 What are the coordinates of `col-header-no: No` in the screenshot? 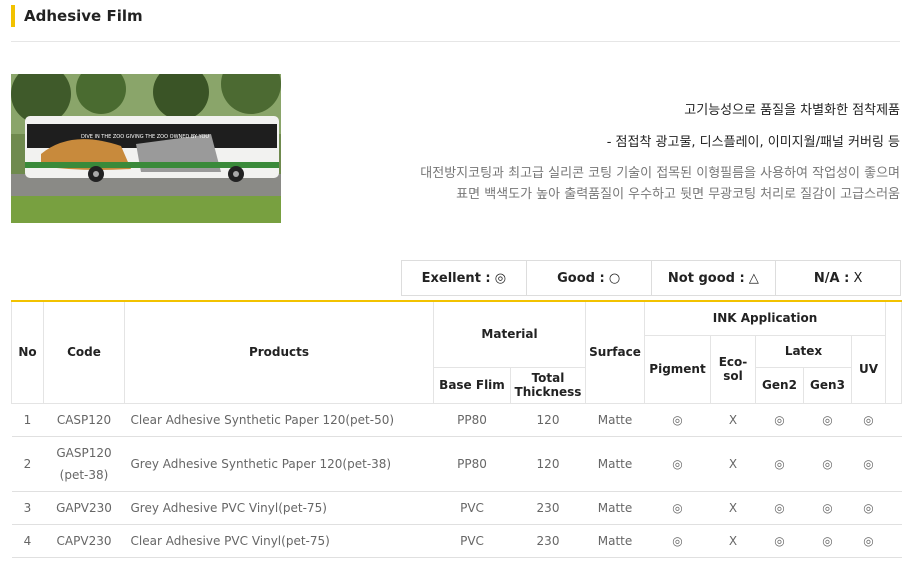 It's located at (27, 352).